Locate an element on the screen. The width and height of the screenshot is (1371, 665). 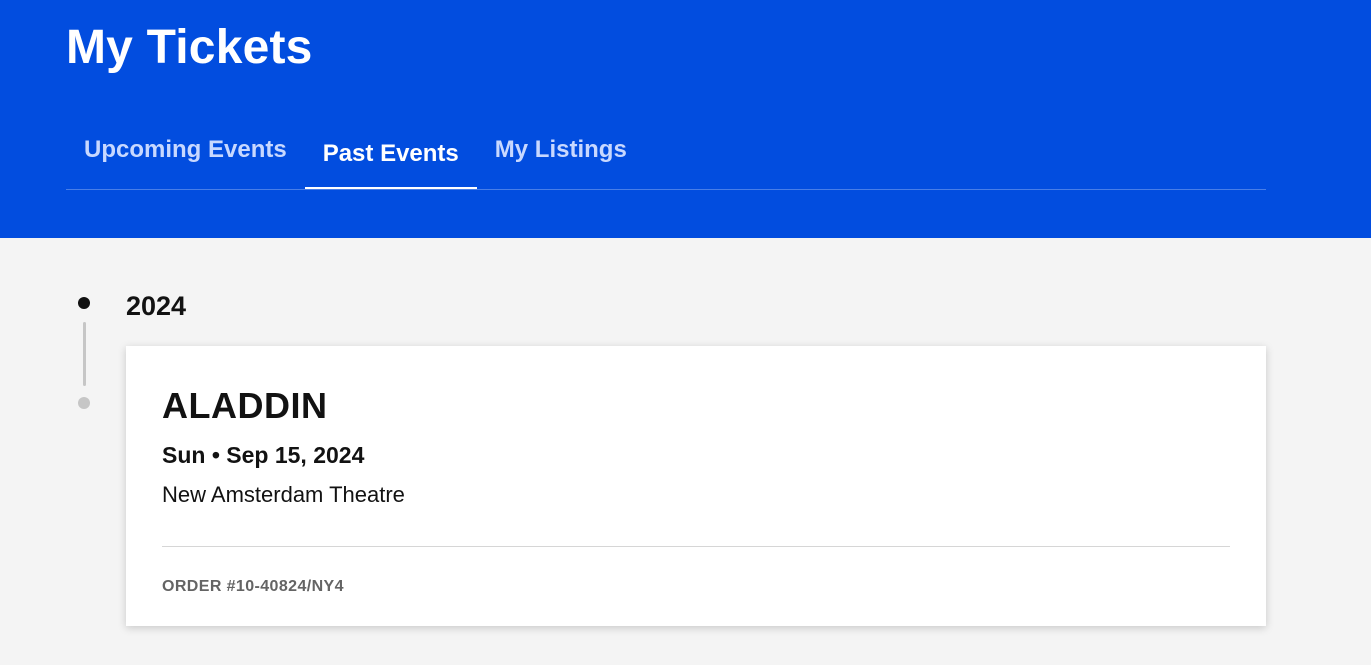
year-heading: 2024 is located at coordinates (156, 306).